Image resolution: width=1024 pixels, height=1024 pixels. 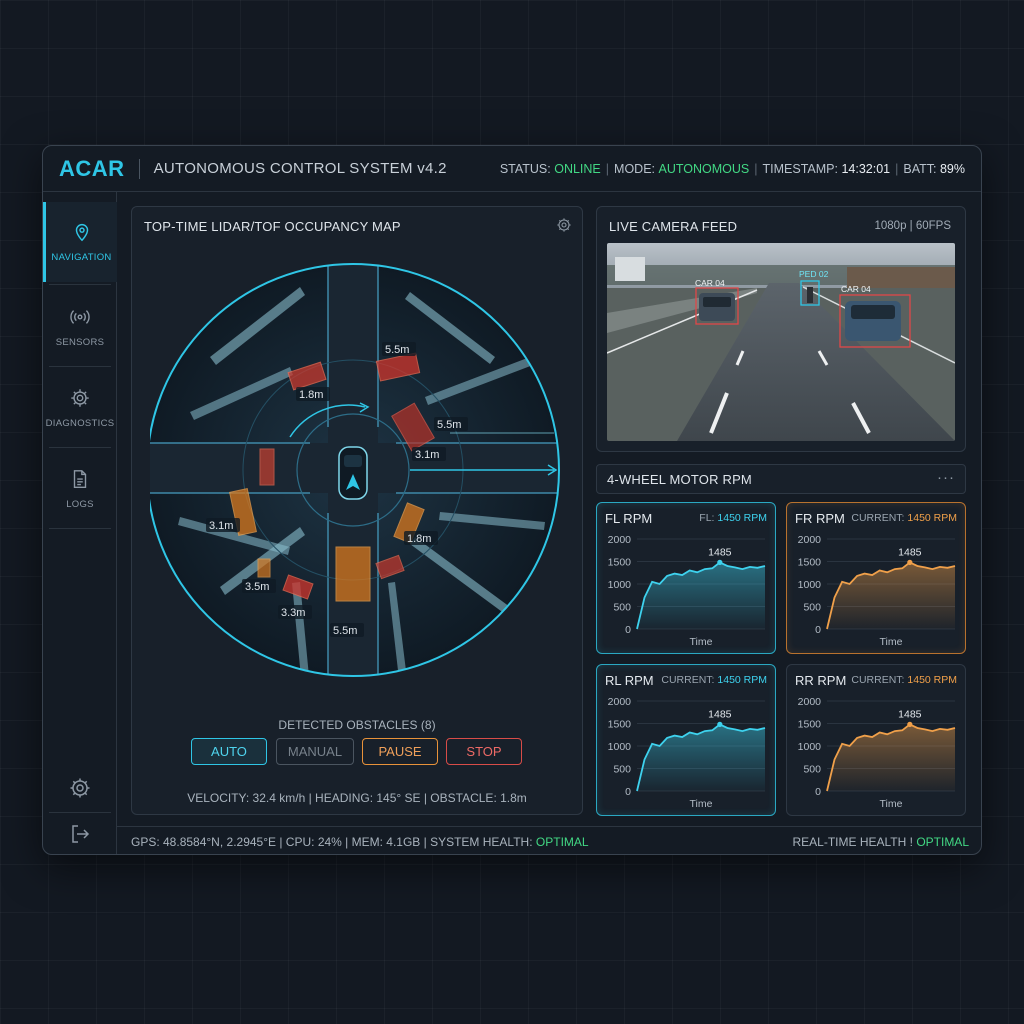 I want to click on timestamp-label: TIMESTAMP:, so click(x=800, y=168).